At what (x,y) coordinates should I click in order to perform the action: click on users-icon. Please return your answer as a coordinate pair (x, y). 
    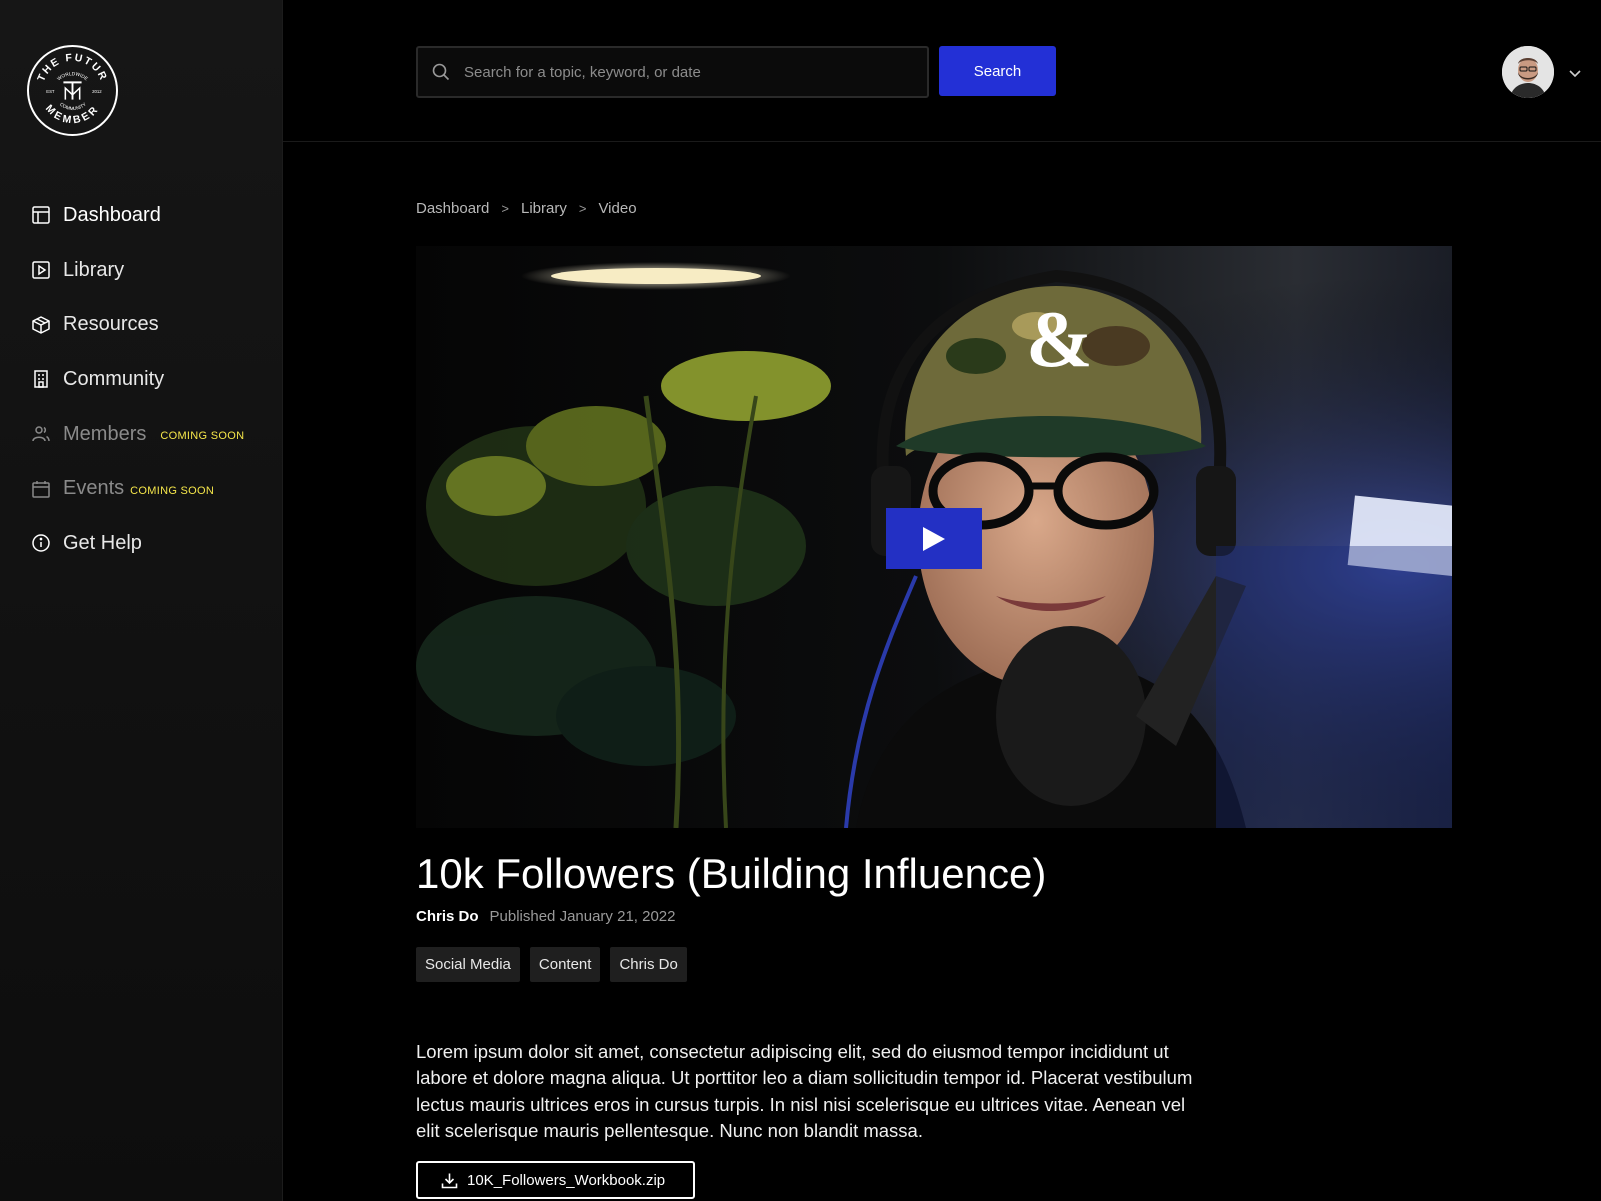
    Looking at the image, I should click on (41, 434).